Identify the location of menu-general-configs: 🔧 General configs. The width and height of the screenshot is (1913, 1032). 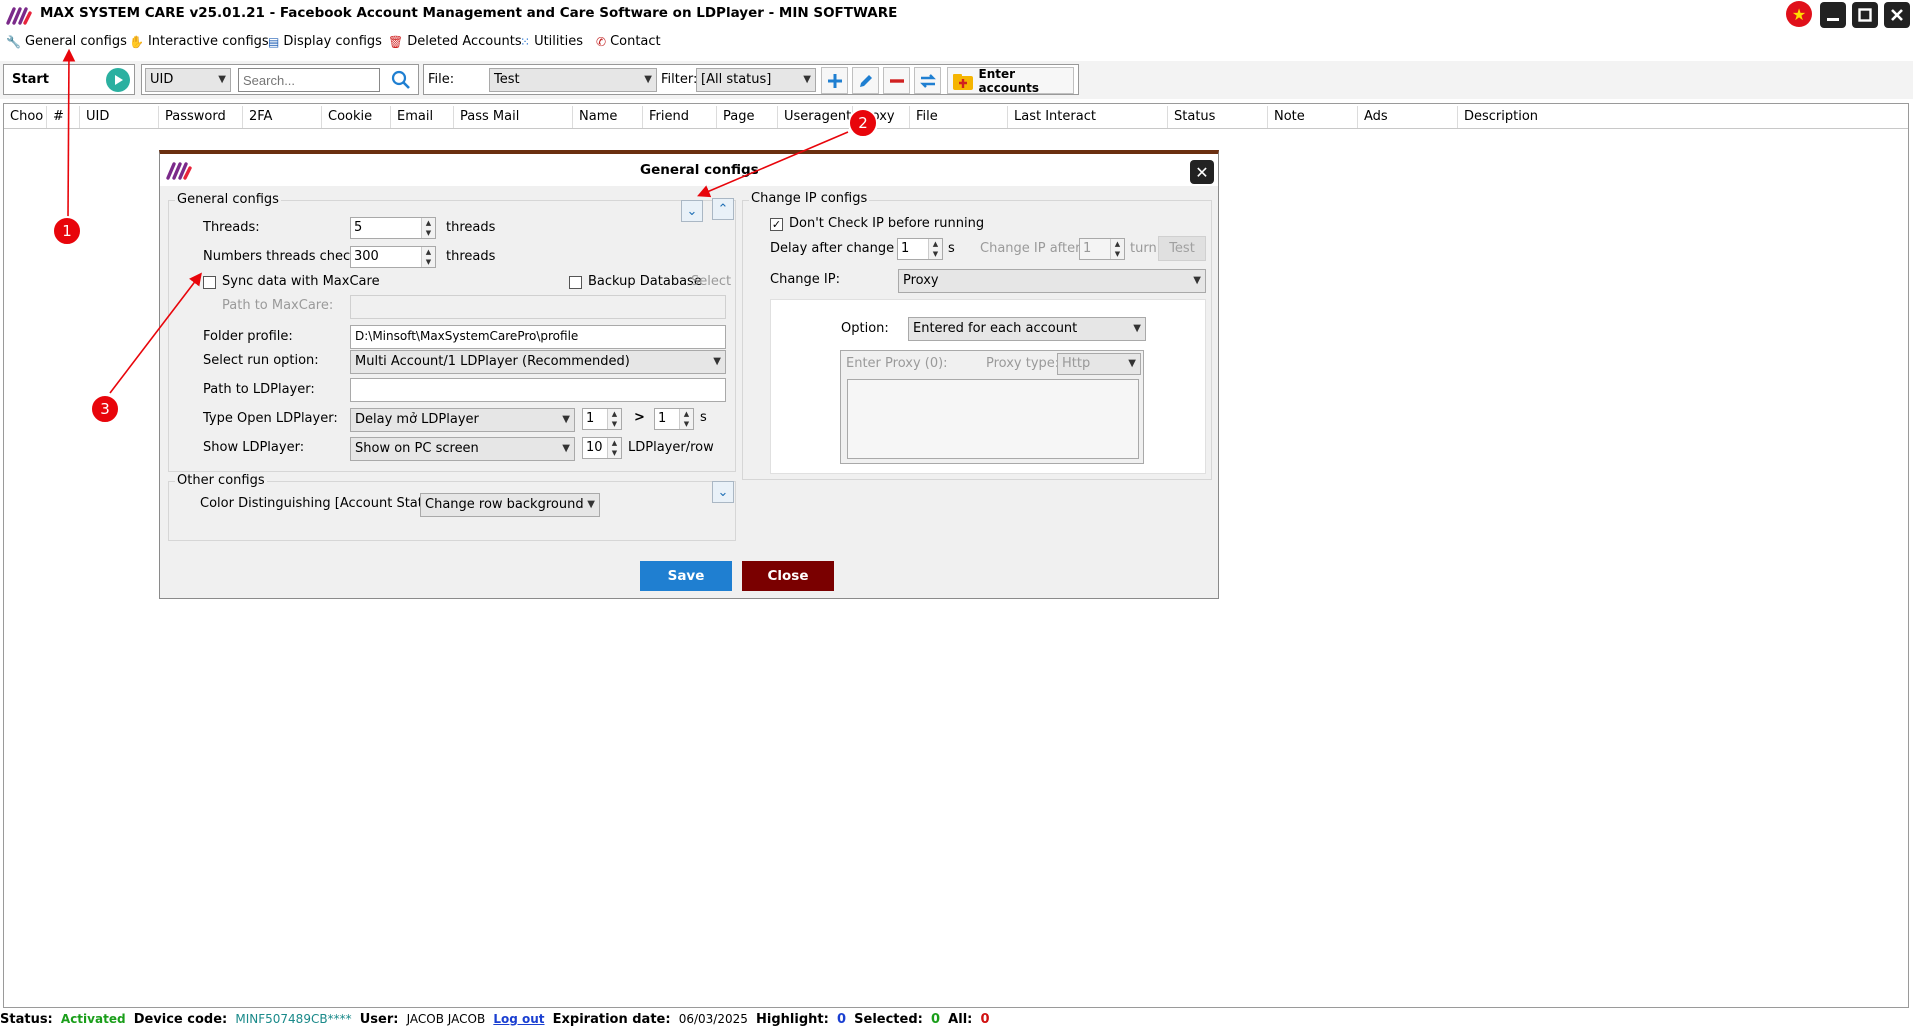
(66, 41).